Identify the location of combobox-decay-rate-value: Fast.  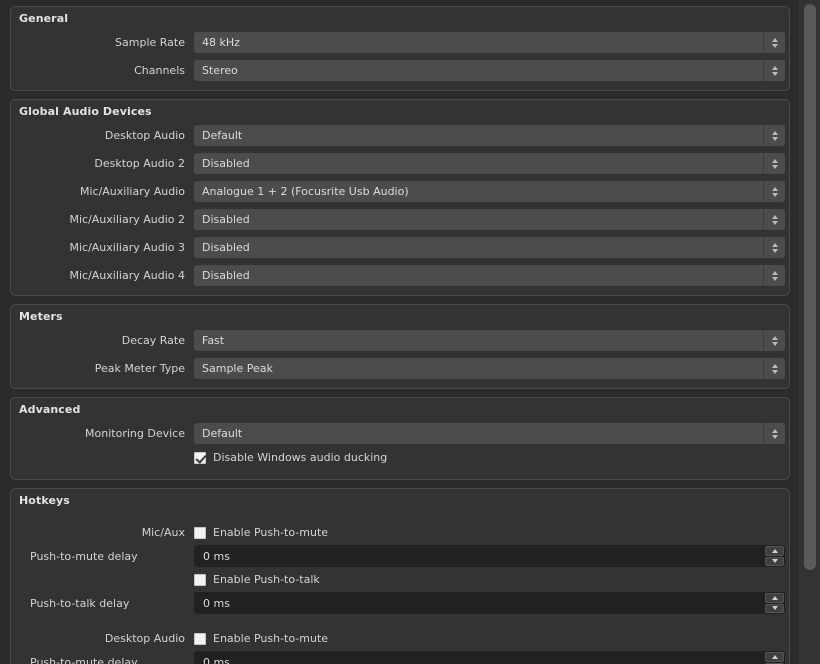
(213, 340).